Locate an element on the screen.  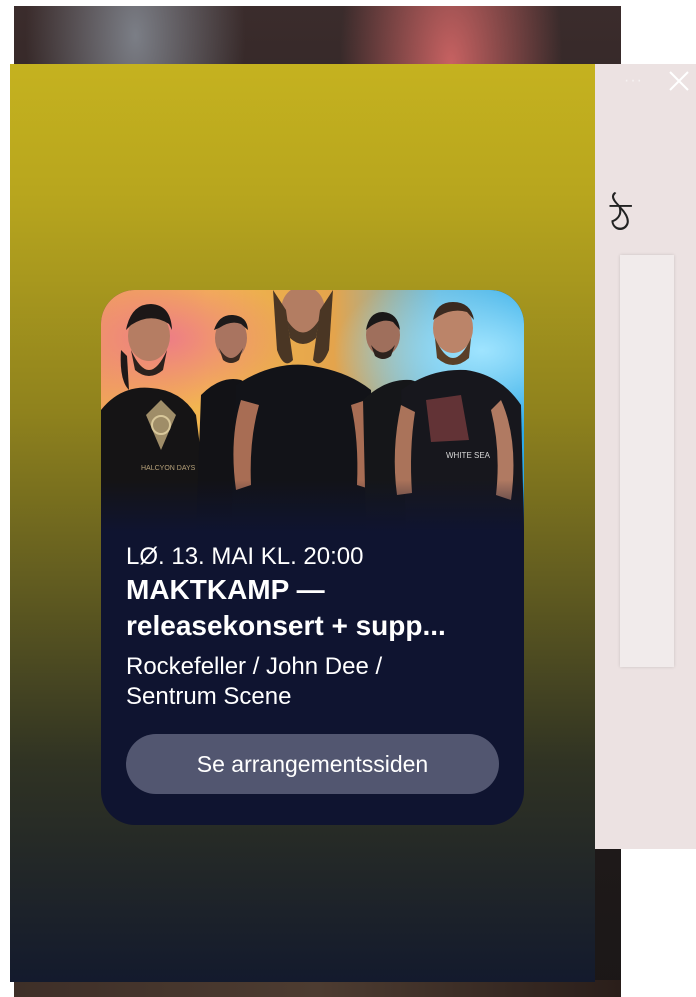
next-story-card is located at coordinates (647, 461).